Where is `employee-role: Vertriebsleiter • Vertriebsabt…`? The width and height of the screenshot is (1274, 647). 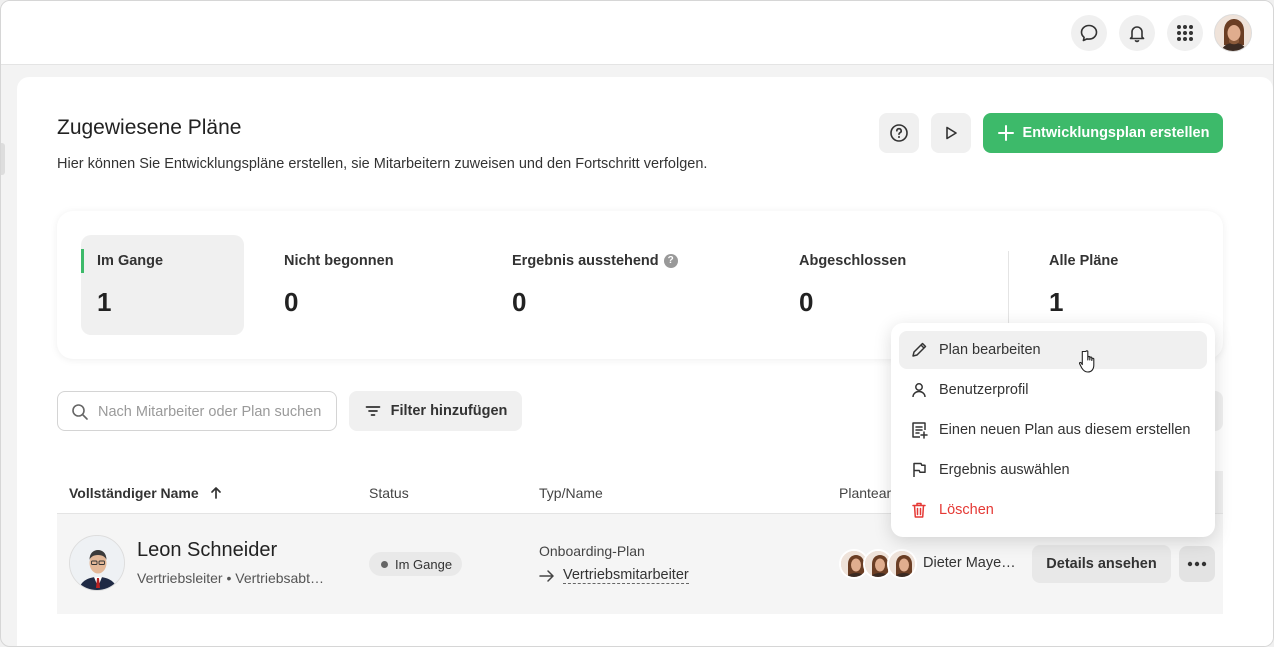
employee-role: Vertriebsleiter • Vertriebsabt… is located at coordinates (230, 578).